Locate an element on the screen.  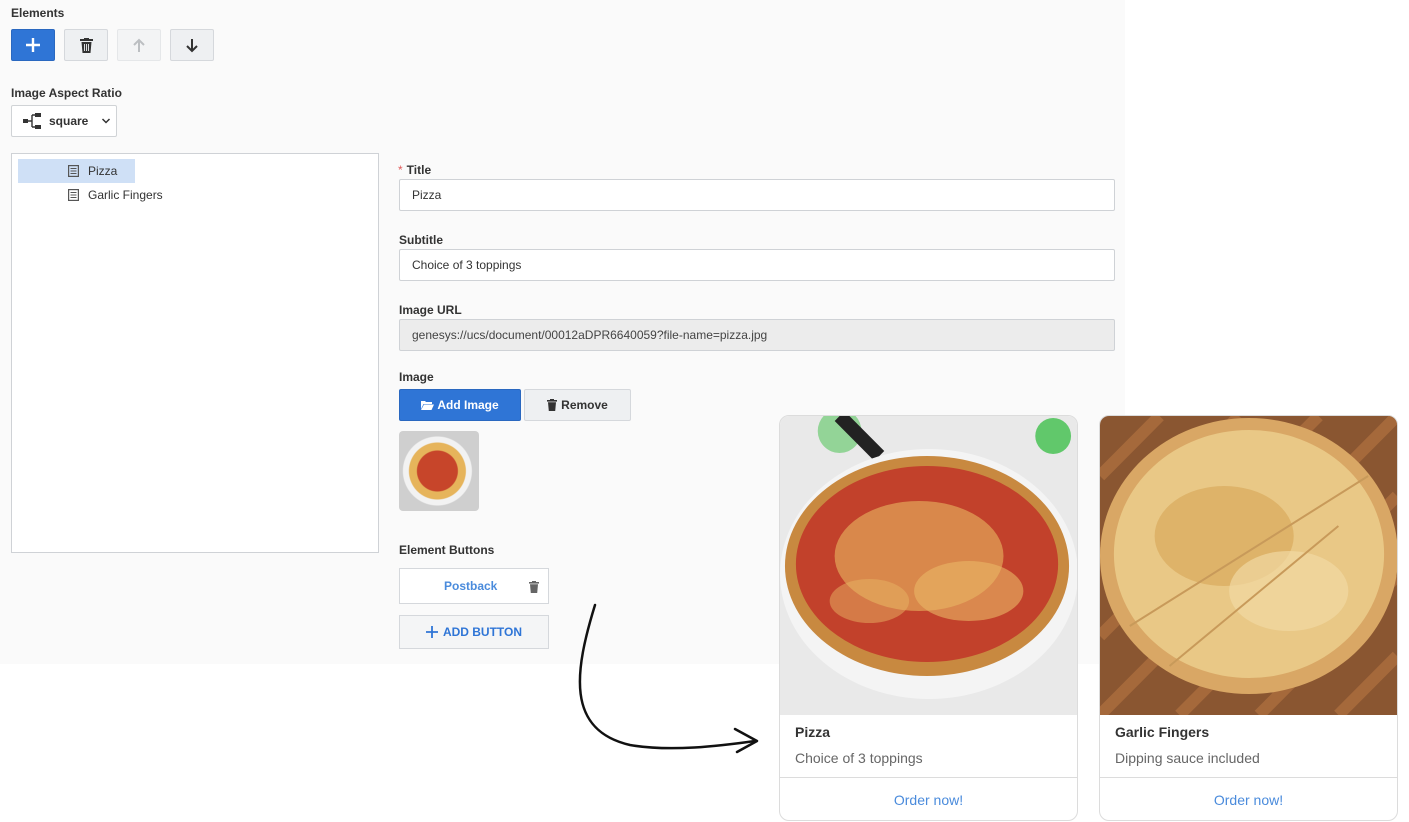
subtitle-value: Choice of 3 toppings is located at coordinates (467, 265).